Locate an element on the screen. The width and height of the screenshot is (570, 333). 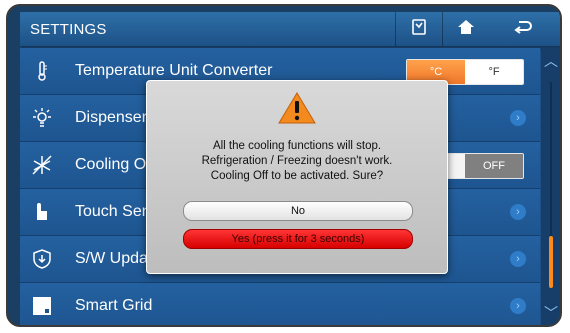
no-button: No is located at coordinates (298, 211).